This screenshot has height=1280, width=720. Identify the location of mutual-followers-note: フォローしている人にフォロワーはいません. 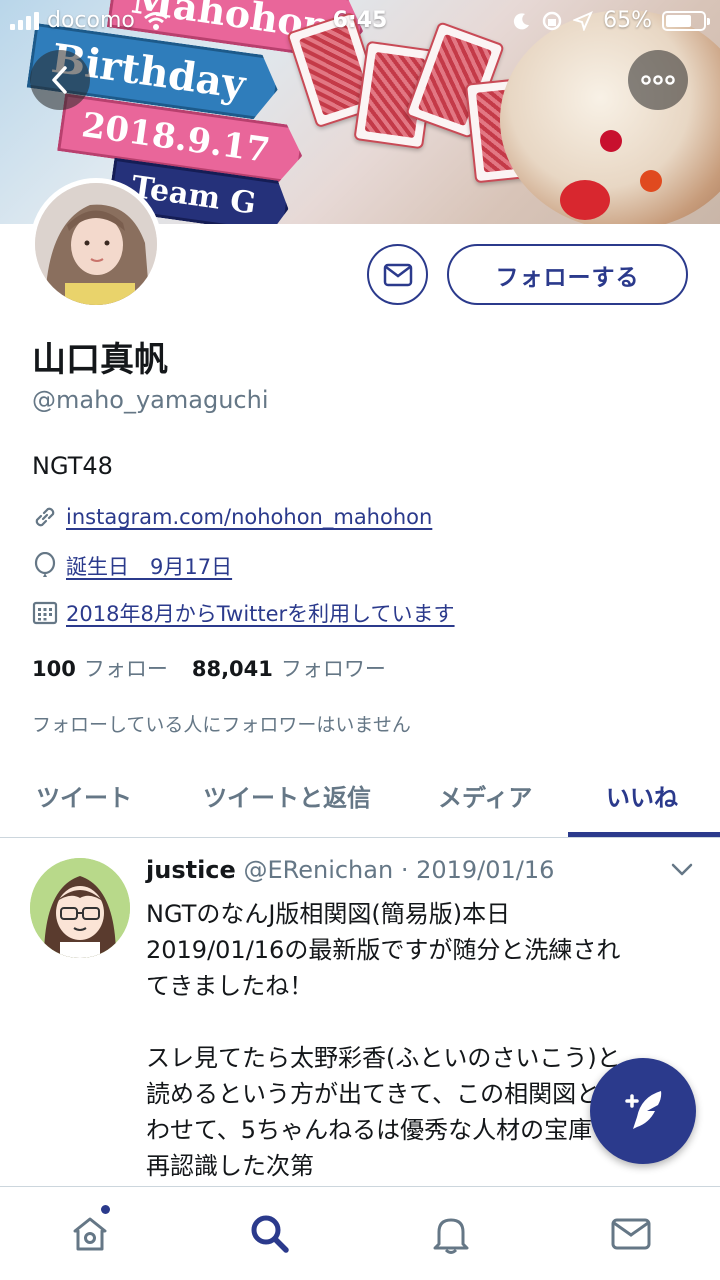
(221, 725).